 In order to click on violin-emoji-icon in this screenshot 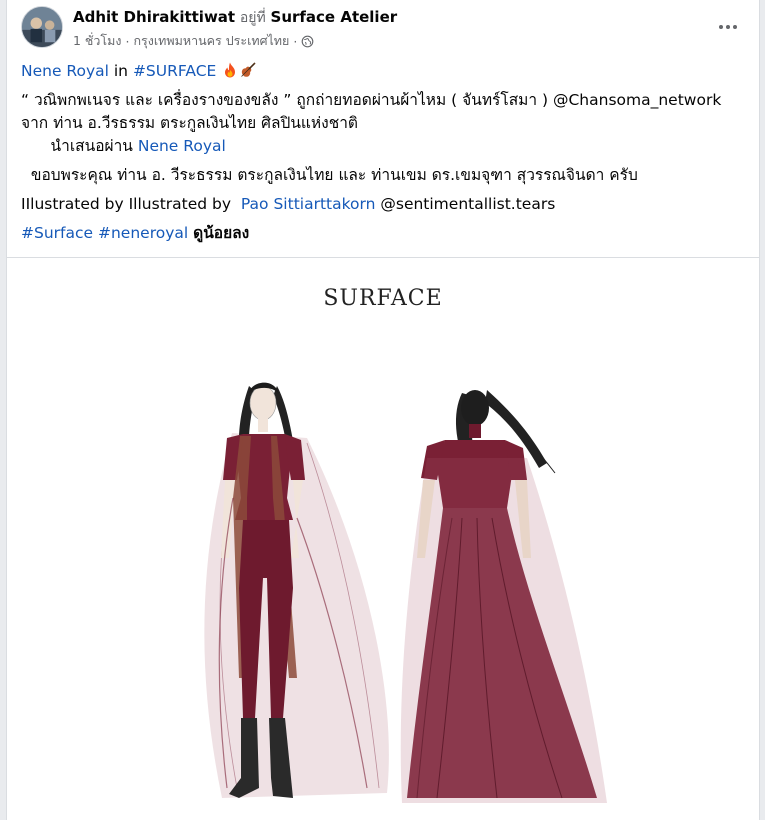, I will do `click(248, 70)`.